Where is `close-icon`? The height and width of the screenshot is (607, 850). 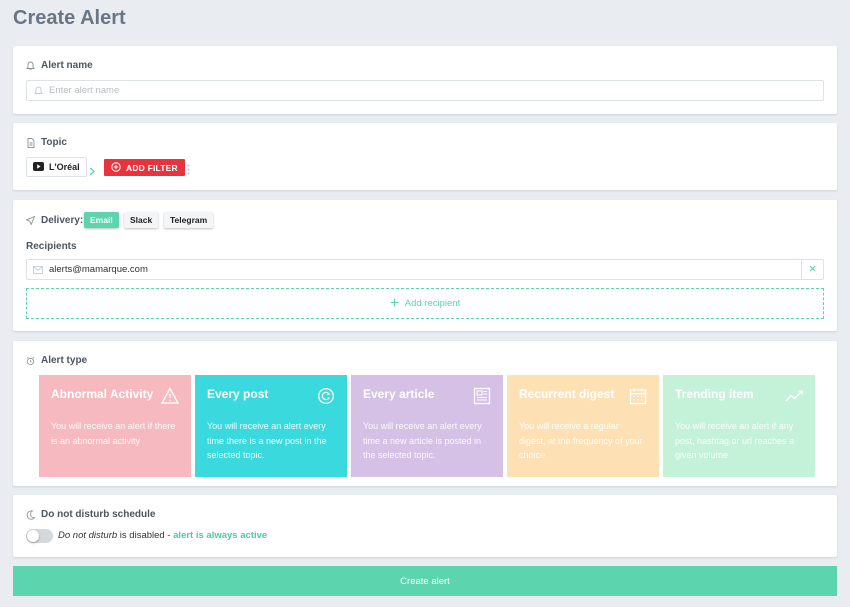 close-icon is located at coordinates (812, 269).